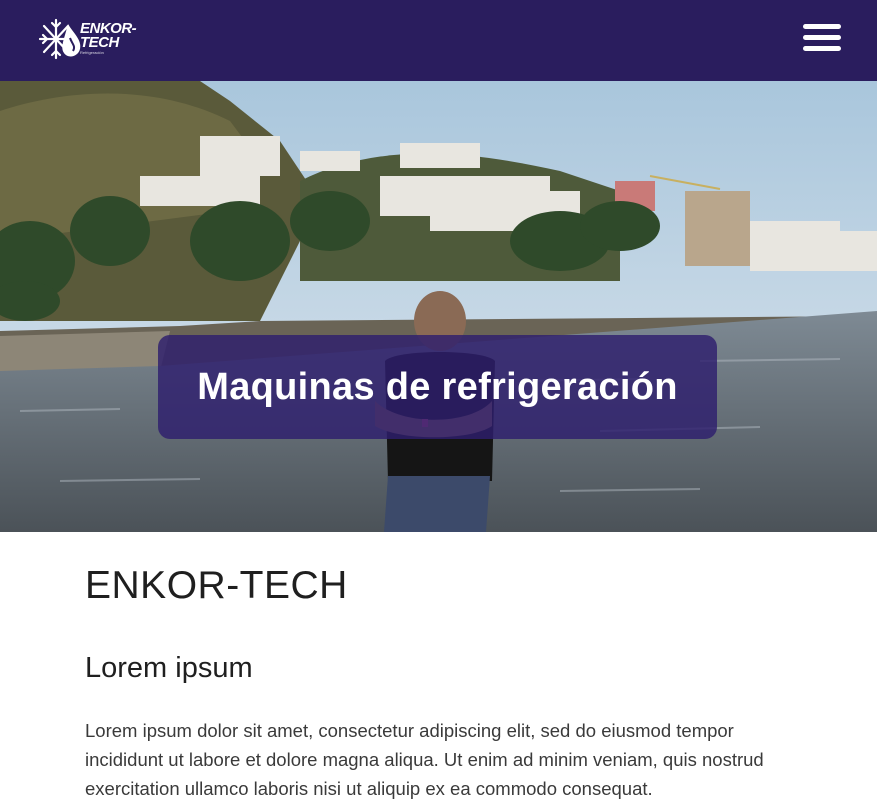 The image size is (877, 803). I want to click on logo-text-line2: TECH, so click(99, 42).